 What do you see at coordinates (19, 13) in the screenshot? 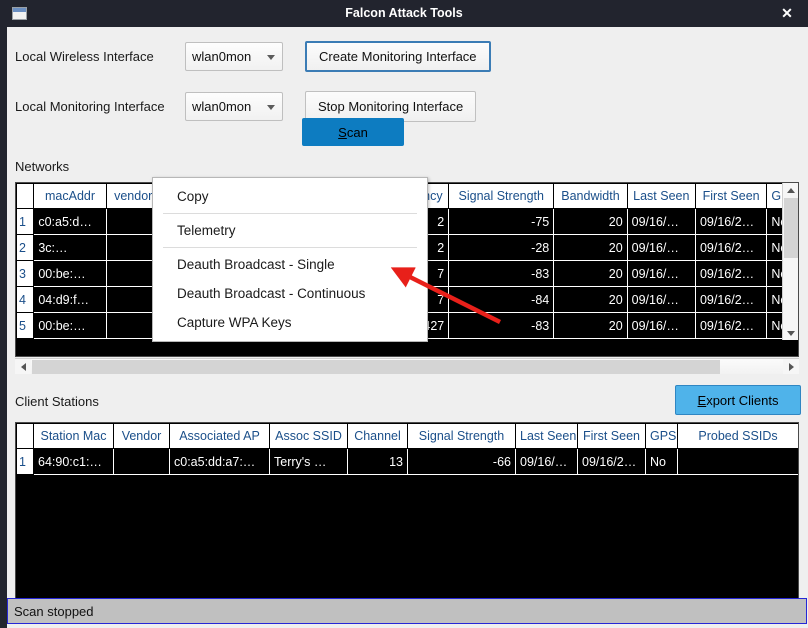
I see `window-icon` at bounding box center [19, 13].